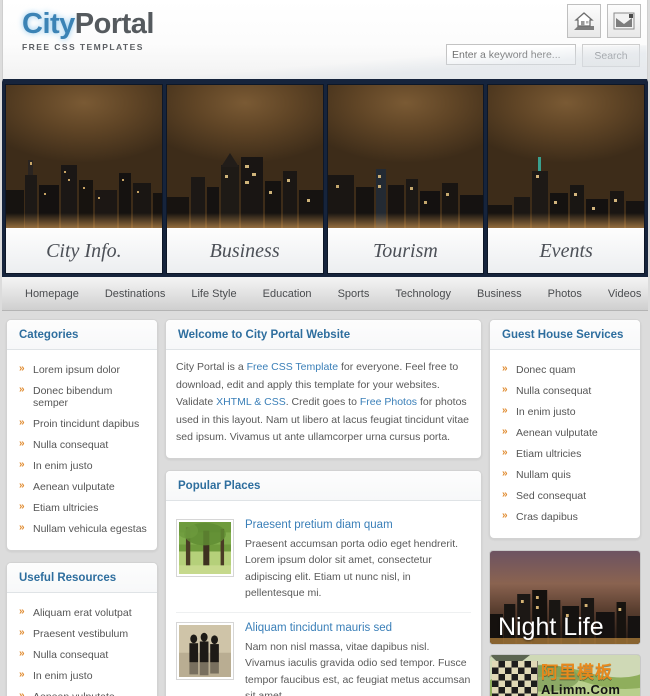 The image size is (650, 696). I want to click on watermark-chinese: 阿里模板, so click(577, 672).